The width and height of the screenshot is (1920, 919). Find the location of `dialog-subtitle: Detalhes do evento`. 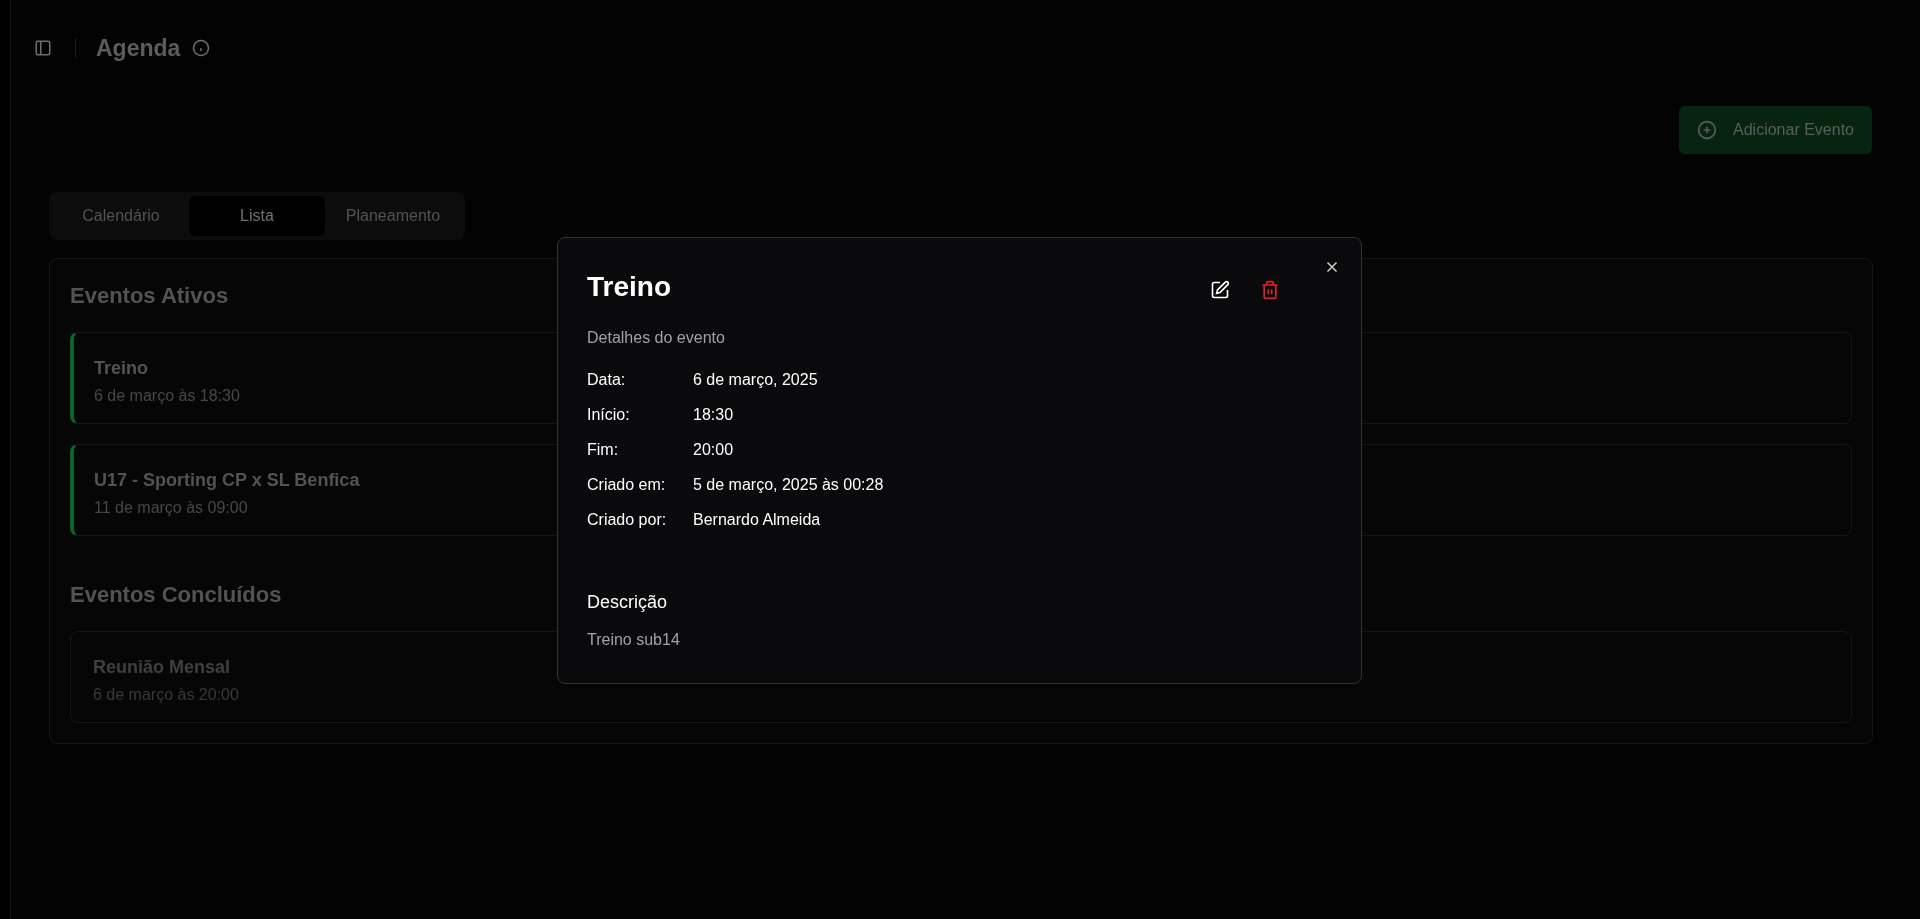

dialog-subtitle: Detalhes do evento is located at coordinates (656, 338).